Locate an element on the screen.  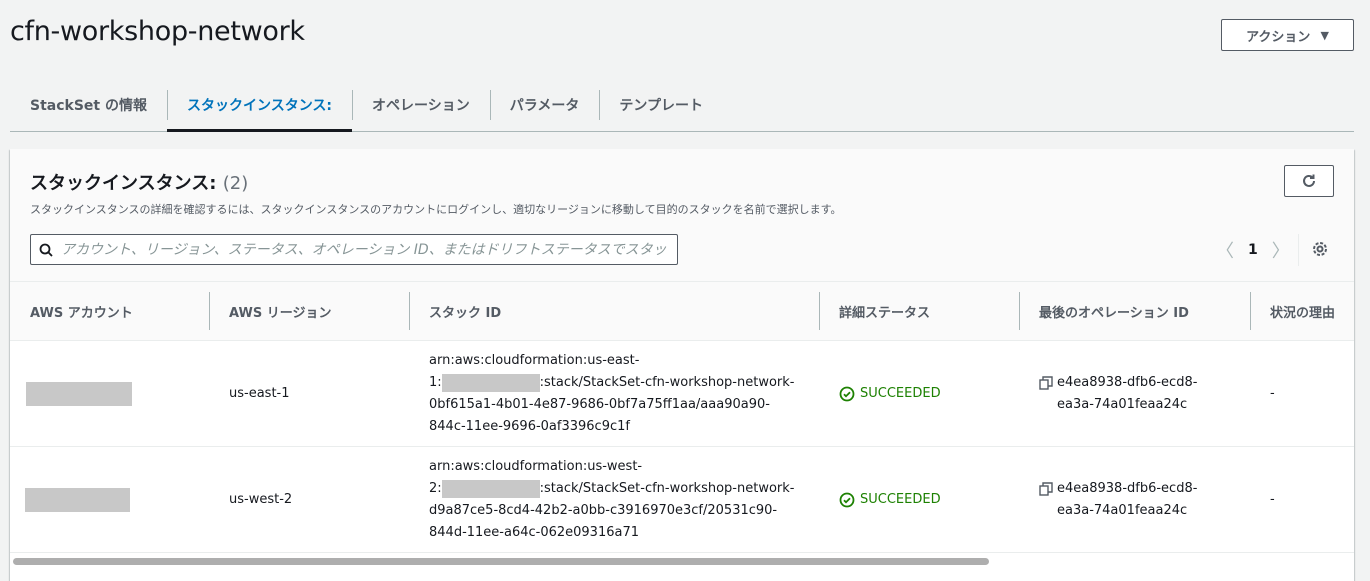
tab-template: テンプレート is located at coordinates (661, 104).